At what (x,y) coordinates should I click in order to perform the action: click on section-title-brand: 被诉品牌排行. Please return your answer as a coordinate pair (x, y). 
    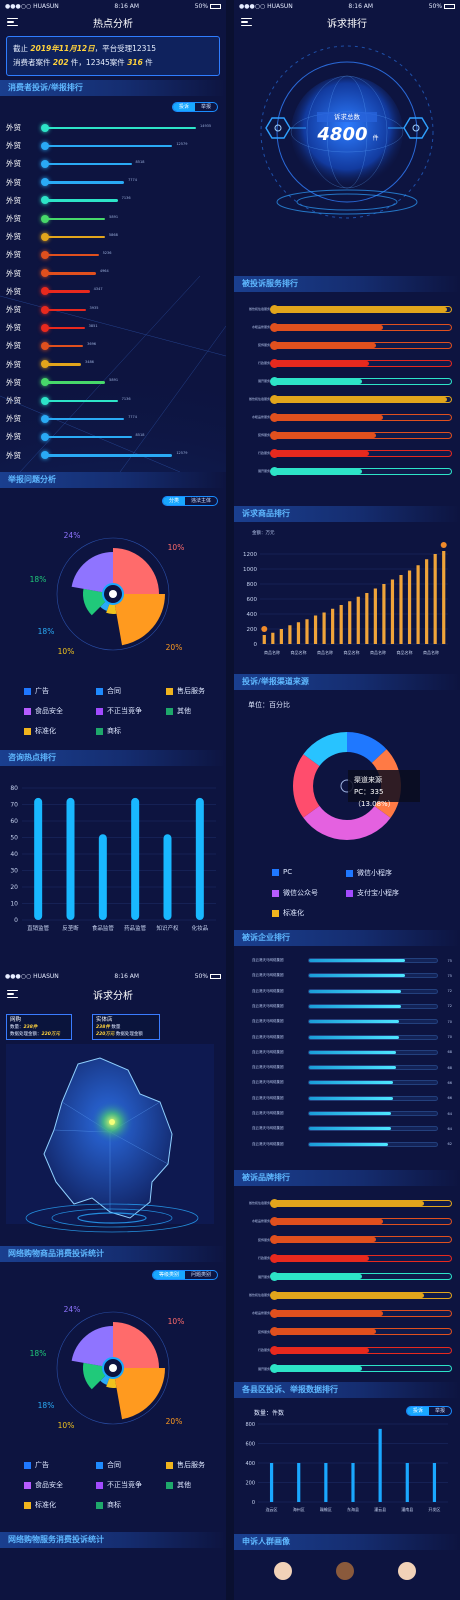
    Looking at the image, I should click on (347, 1178).